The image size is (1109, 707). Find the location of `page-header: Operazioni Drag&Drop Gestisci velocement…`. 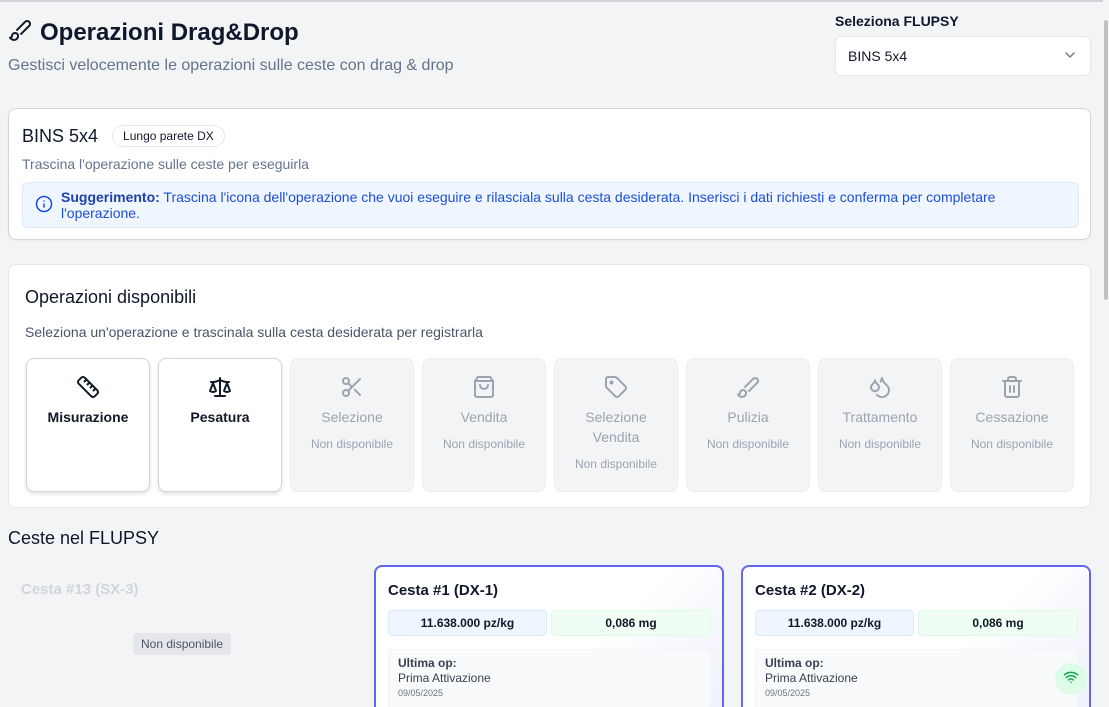

page-header: Operazioni Drag&Drop Gestisci velocement… is located at coordinates (231, 46).